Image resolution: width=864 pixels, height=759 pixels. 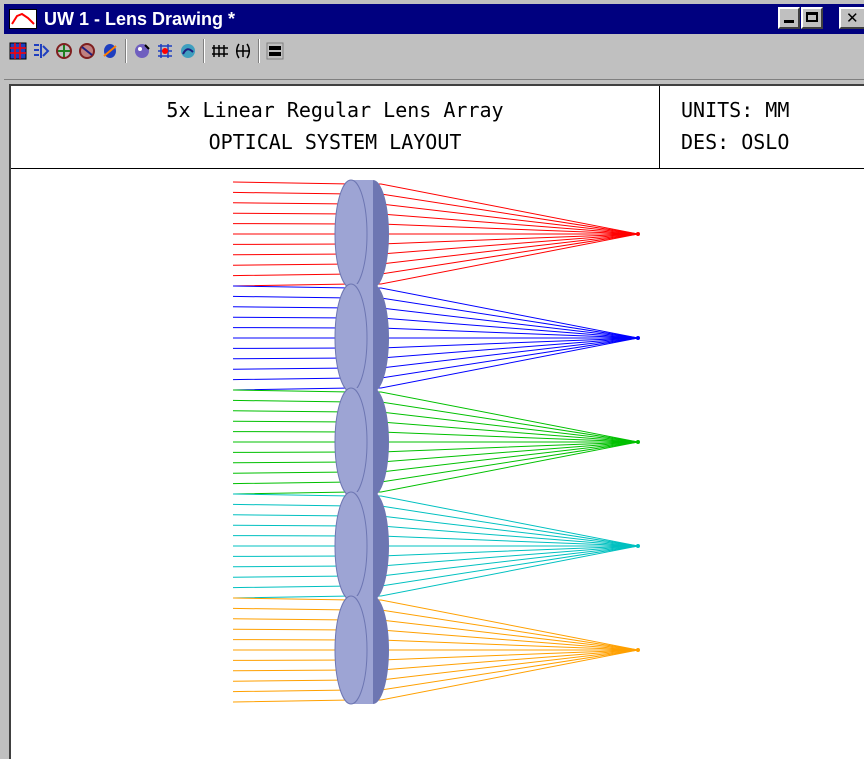 I want to click on solid-3d-icon, so click(x=87, y=51).